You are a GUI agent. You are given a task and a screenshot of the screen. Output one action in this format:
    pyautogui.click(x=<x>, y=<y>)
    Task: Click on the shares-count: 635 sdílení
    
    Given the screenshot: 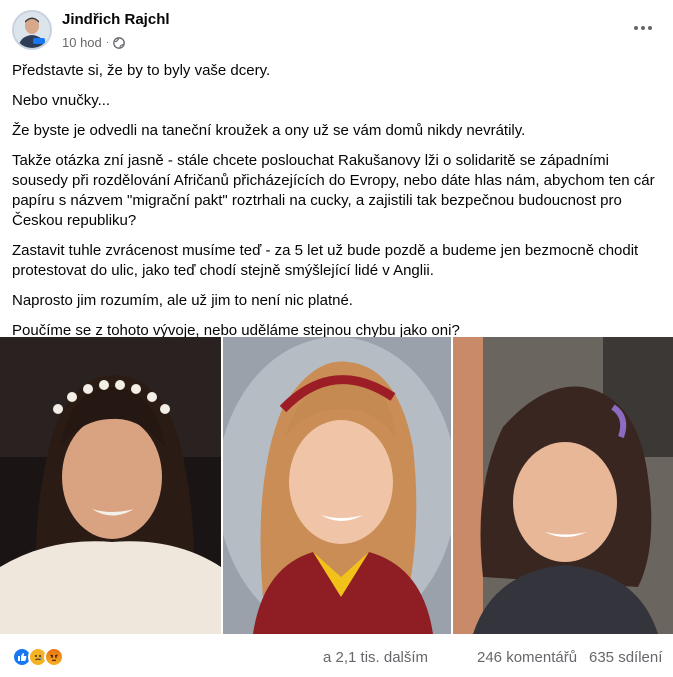 What is the action you would take?
    pyautogui.click(x=625, y=657)
    